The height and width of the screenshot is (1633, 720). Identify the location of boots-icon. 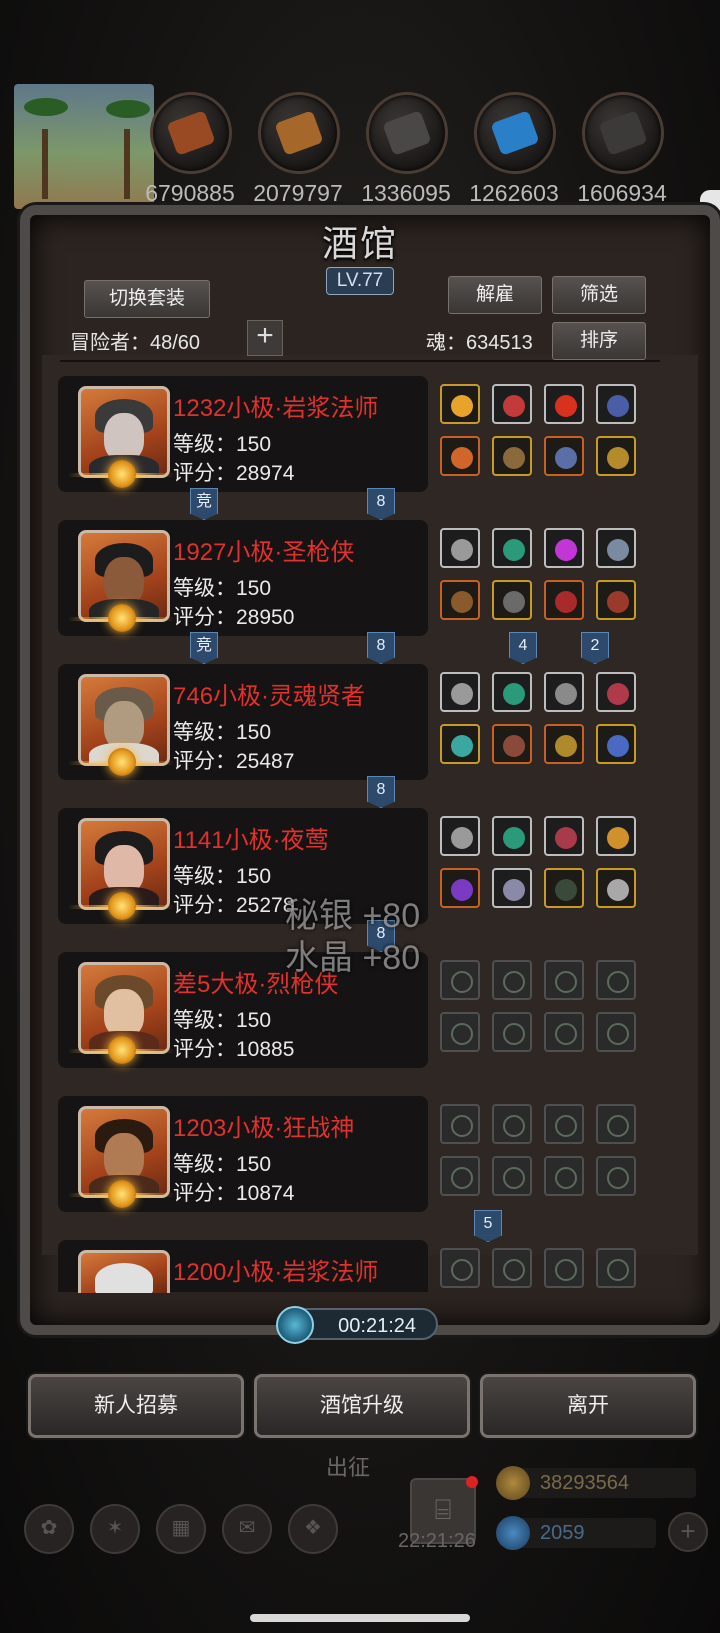
(618, 602).